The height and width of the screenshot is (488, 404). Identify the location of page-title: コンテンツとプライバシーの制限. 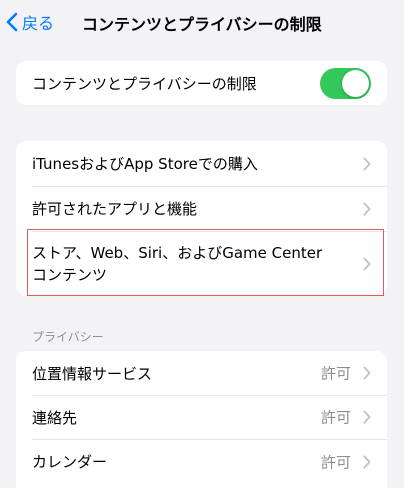
(202, 24).